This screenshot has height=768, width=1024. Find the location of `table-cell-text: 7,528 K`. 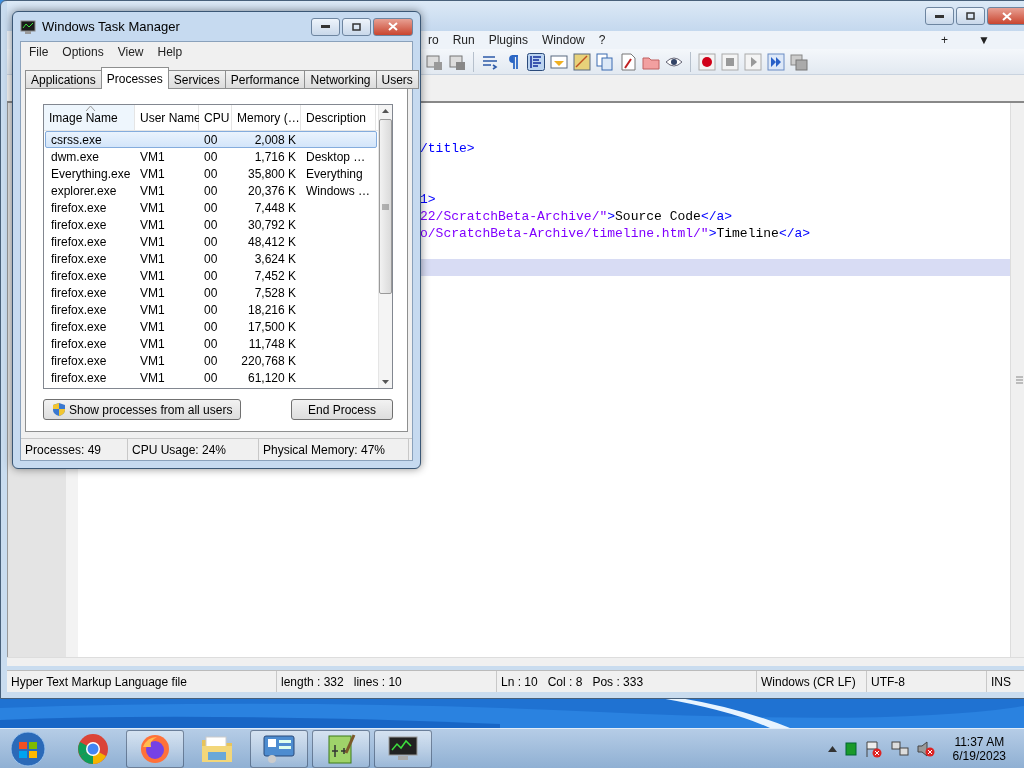

table-cell-text: 7,528 K is located at coordinates (275, 292).